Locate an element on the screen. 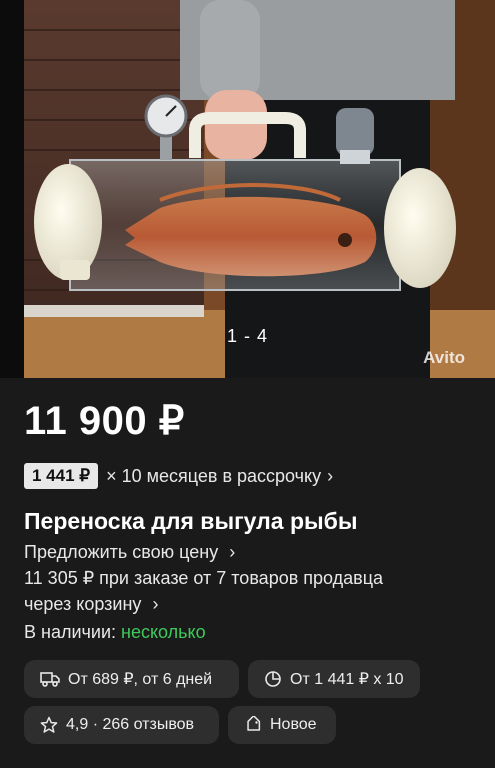  availability: В наличии: несколько is located at coordinates (115, 632).